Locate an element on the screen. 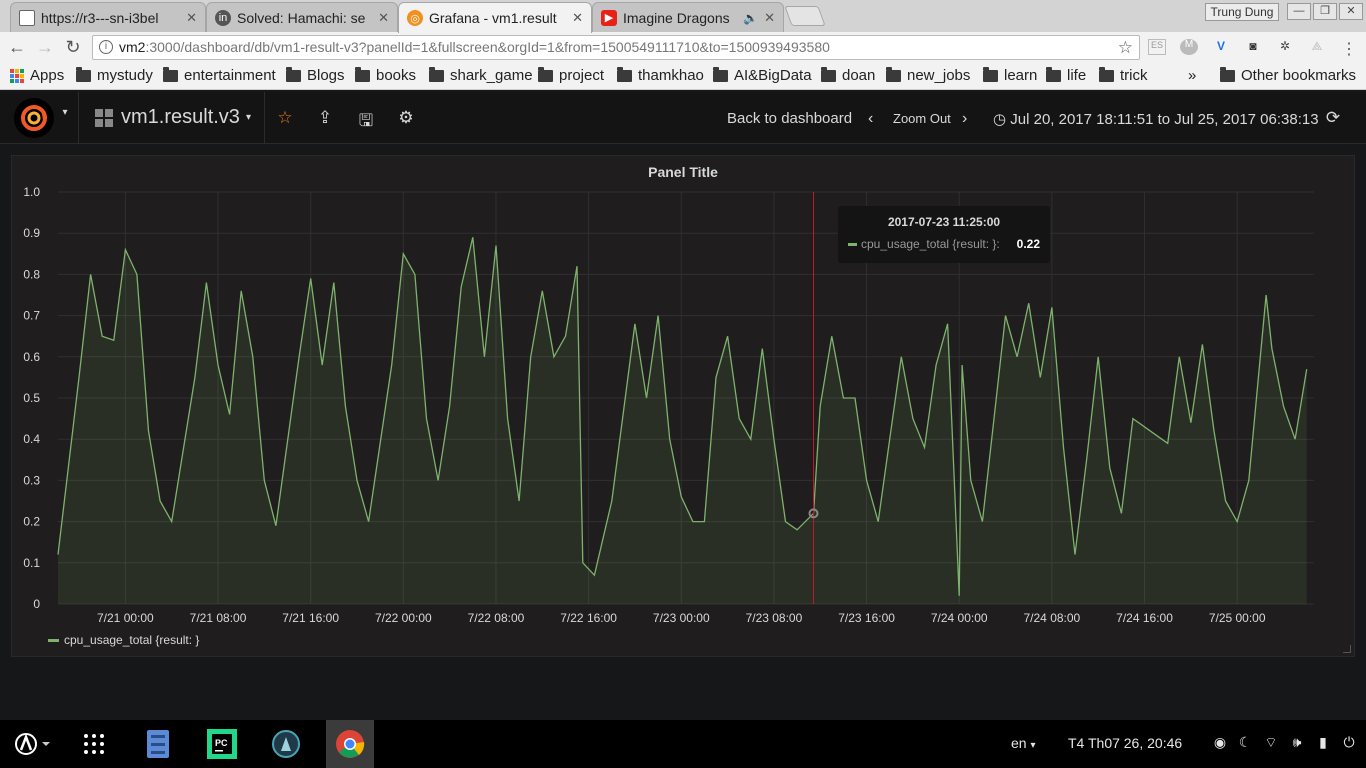 The width and height of the screenshot is (1366, 768). bookmark-star-icon: ☆ is located at coordinates (1125, 47).